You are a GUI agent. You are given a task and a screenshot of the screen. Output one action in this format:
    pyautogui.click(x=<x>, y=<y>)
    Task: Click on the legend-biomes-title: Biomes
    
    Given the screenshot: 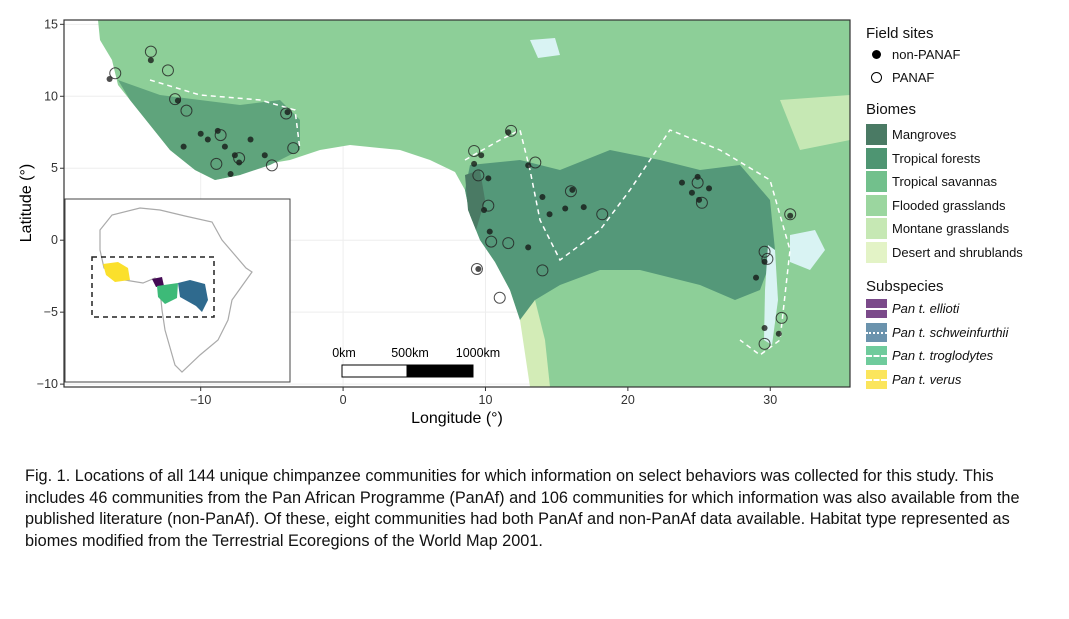 What is the action you would take?
    pyautogui.click(x=891, y=109)
    